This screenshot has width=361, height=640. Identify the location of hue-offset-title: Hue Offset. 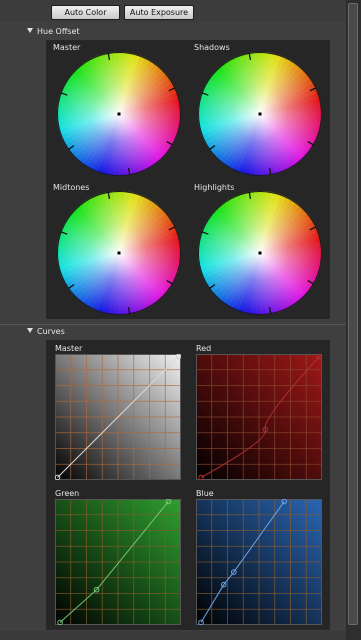
(58, 31).